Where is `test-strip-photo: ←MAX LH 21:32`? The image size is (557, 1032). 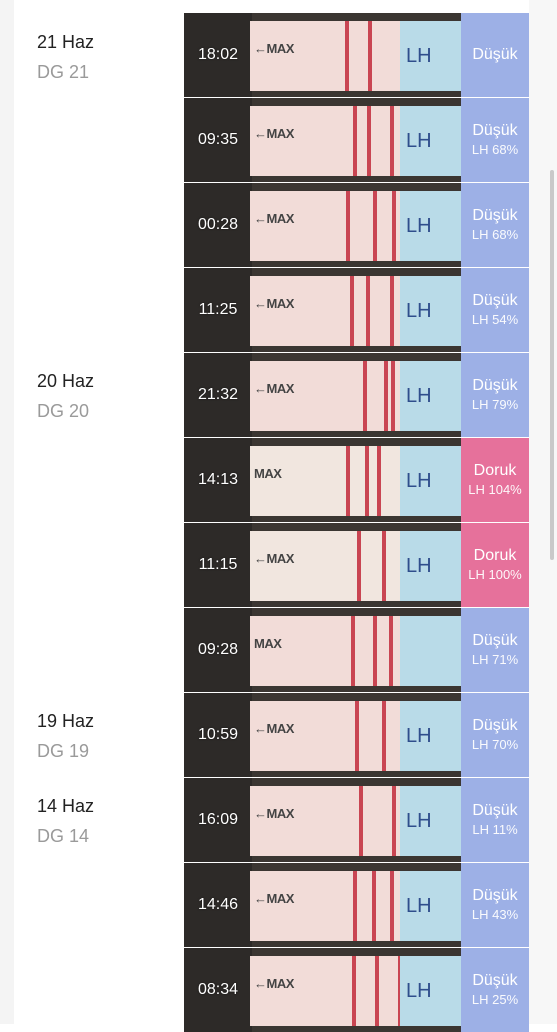 test-strip-photo: ←MAX LH 21:32 is located at coordinates (322, 395).